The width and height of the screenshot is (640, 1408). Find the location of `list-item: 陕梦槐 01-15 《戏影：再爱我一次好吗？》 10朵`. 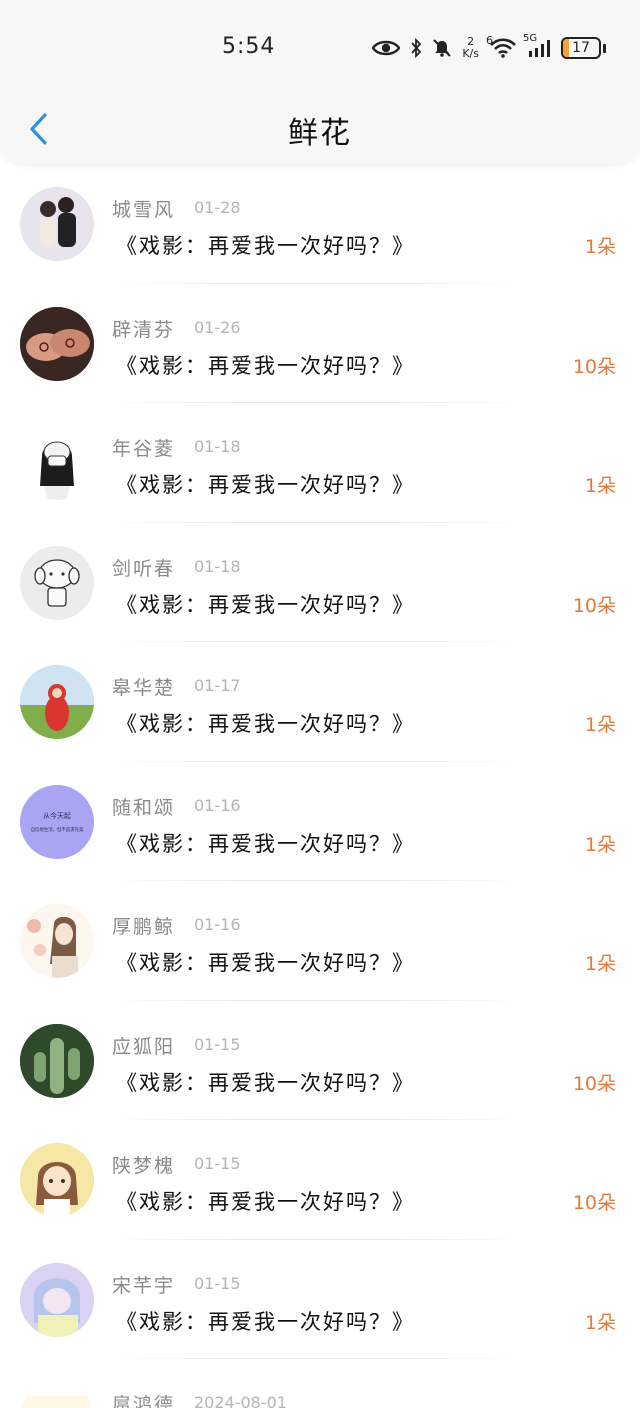

list-item: 陕梦槐 01-15 《戏影：再爱我一次好吗？》 10朵 is located at coordinates (320, 1180).